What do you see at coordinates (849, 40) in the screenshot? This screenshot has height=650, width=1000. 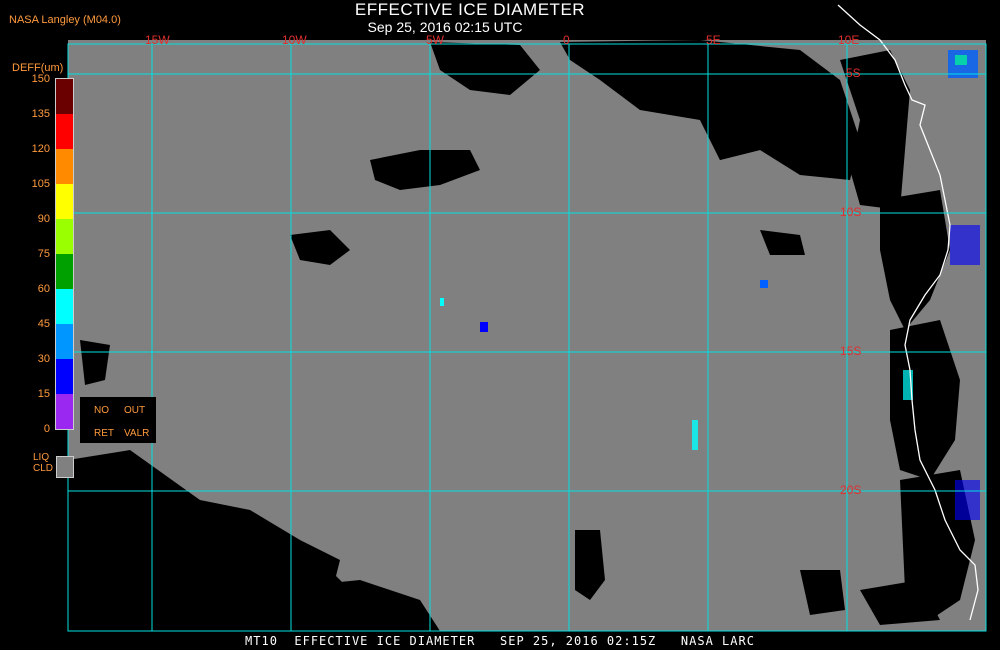 I see `lon-label-10e: 10E` at bounding box center [849, 40].